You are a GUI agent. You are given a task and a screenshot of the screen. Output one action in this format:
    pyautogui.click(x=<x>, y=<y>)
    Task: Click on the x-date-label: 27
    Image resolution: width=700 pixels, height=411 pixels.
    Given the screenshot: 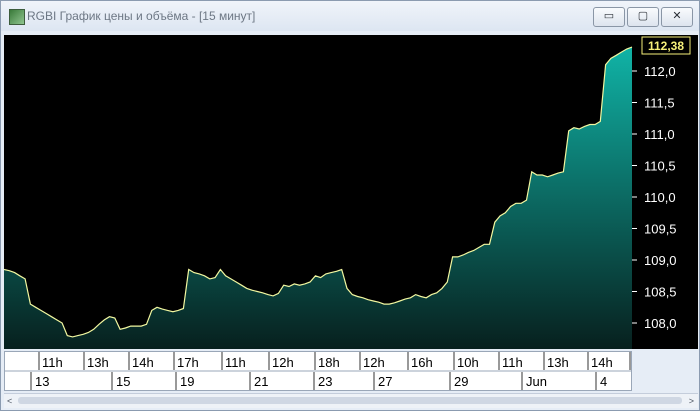 What is the action you would take?
    pyautogui.click(x=385, y=381)
    